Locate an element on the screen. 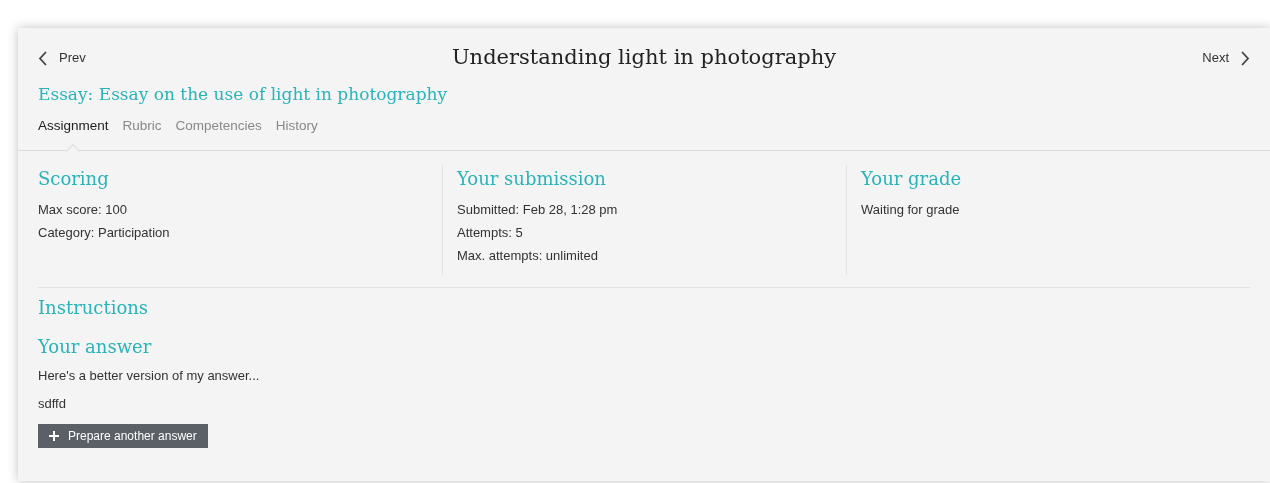  prev-link: Prev is located at coordinates (113, 58).